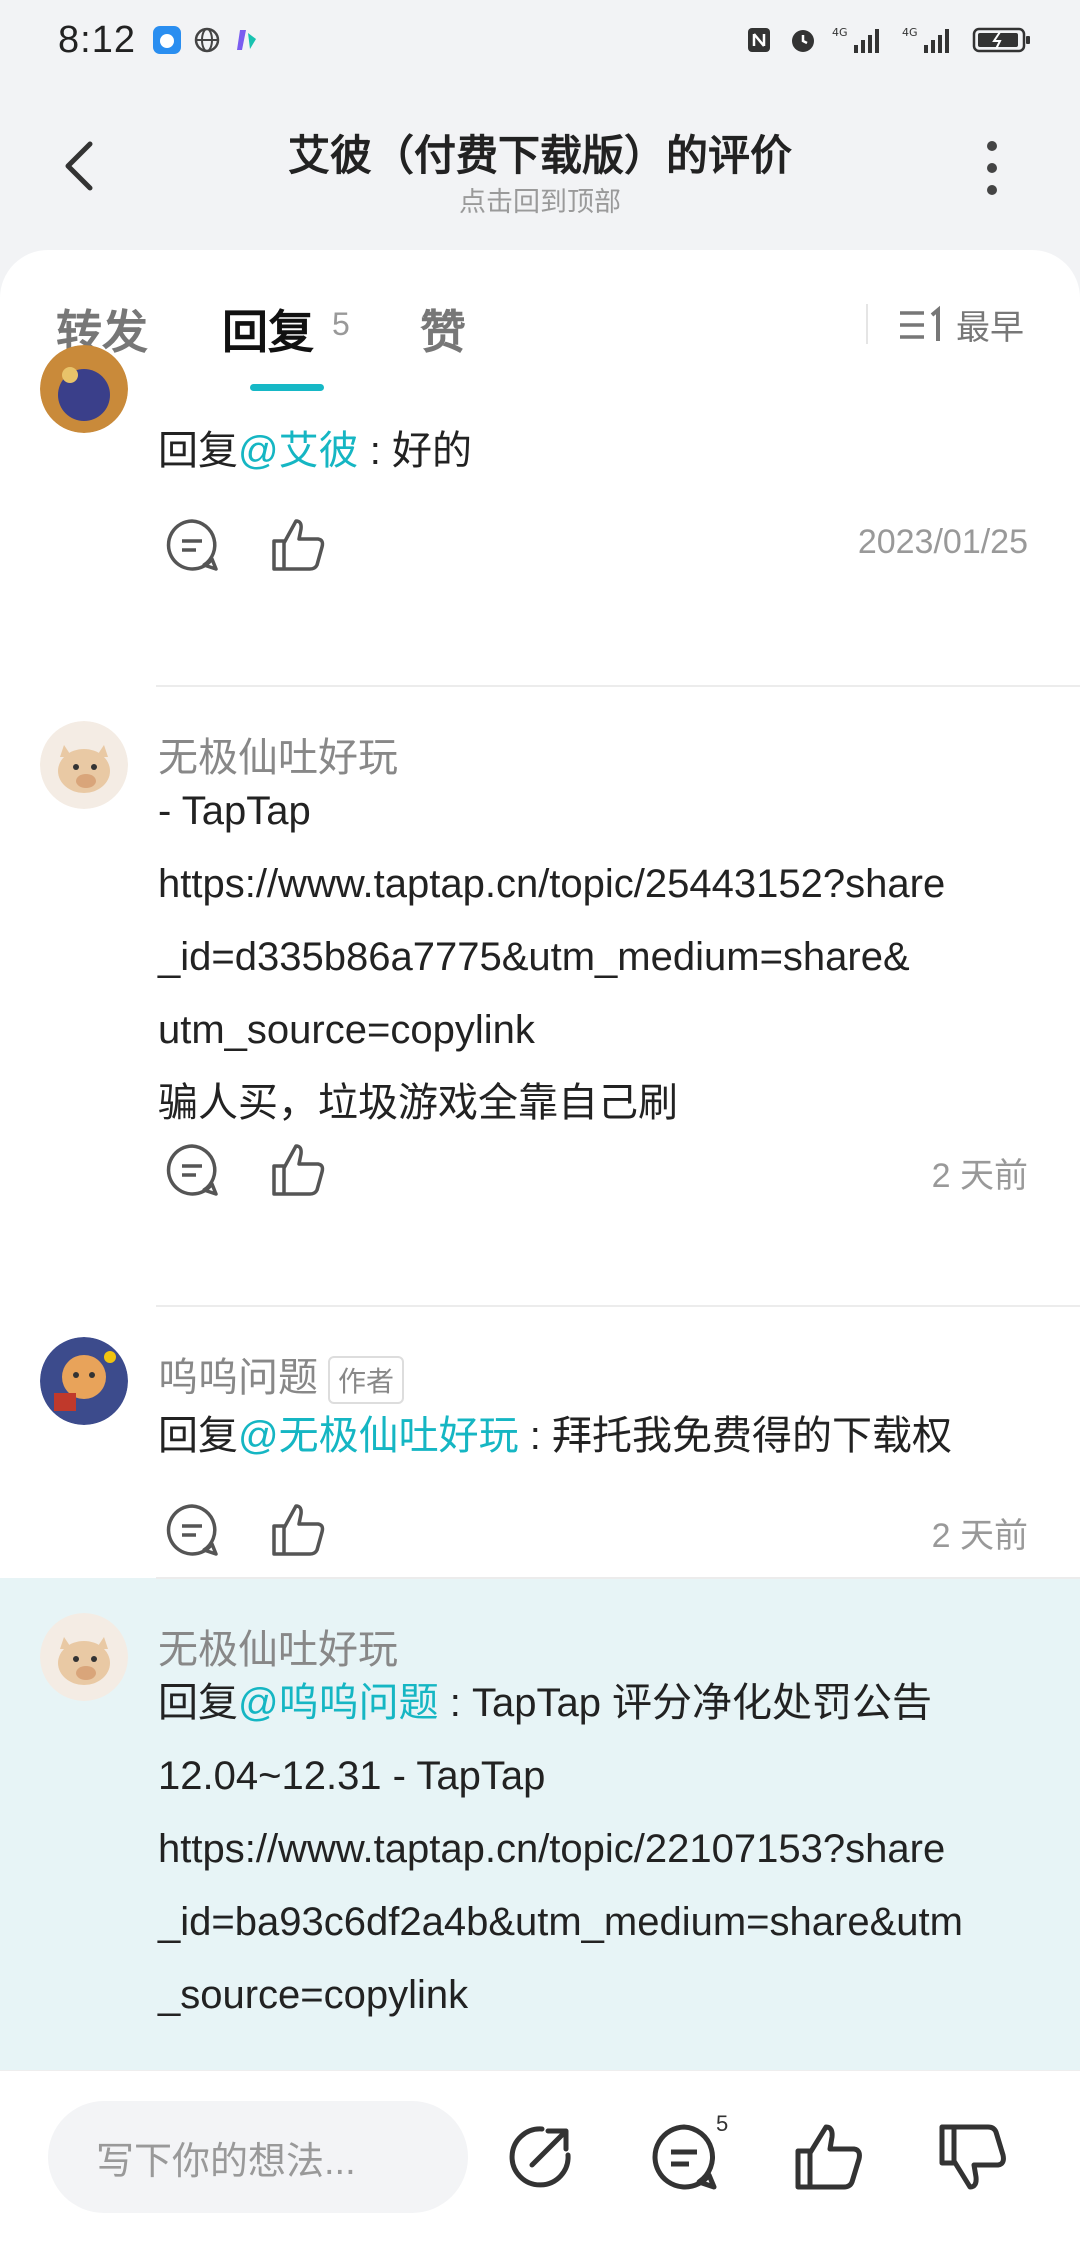 The image size is (1080, 2244). Describe the element at coordinates (920, 323) in the screenshot. I see `sort-icon` at that location.